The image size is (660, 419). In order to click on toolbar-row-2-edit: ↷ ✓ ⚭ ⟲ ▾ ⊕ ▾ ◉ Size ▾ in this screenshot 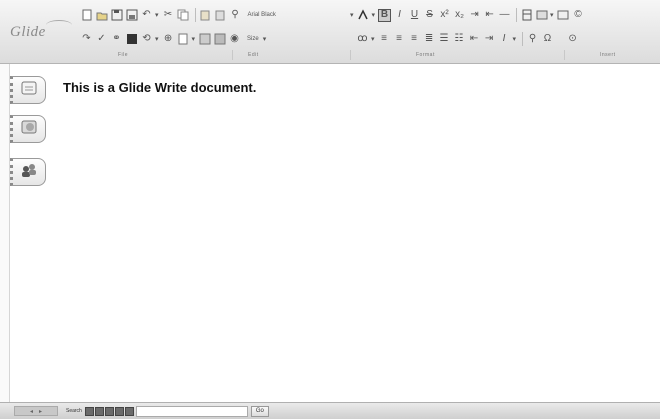, I will do `click(174, 39)`.